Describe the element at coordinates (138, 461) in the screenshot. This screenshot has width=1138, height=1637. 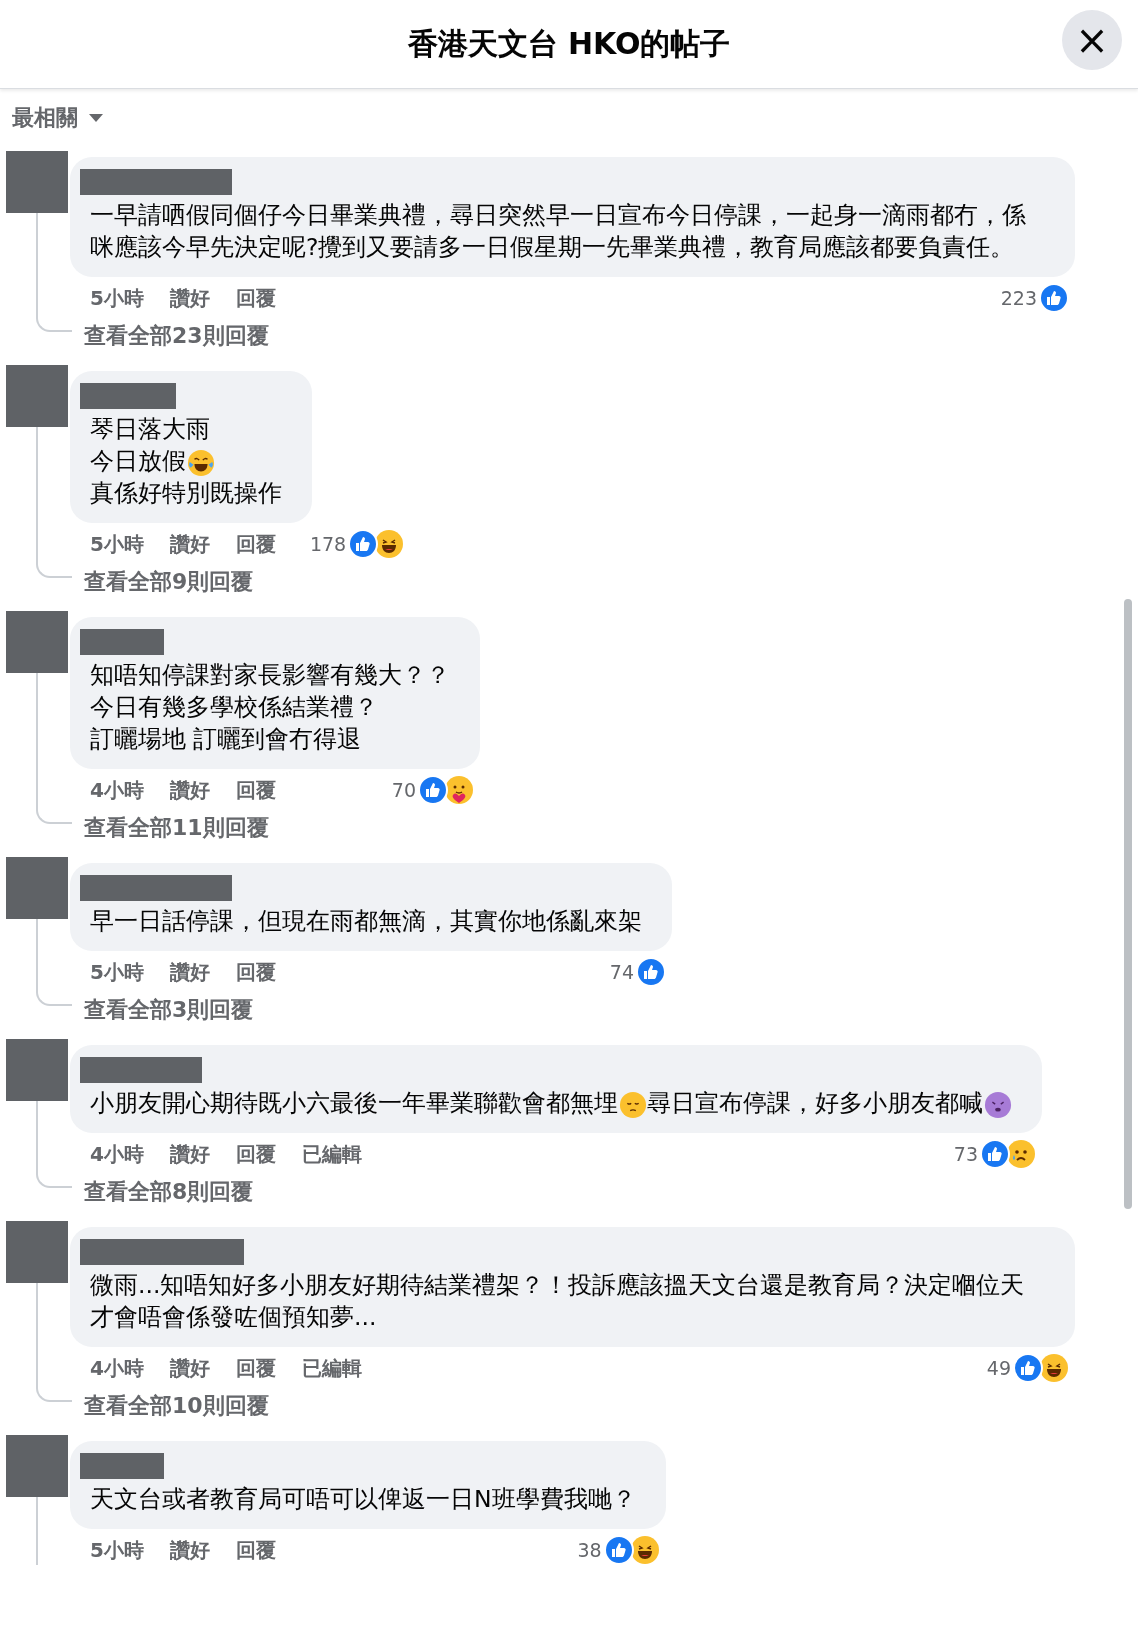
I see `comment-text: 今日放假` at that location.